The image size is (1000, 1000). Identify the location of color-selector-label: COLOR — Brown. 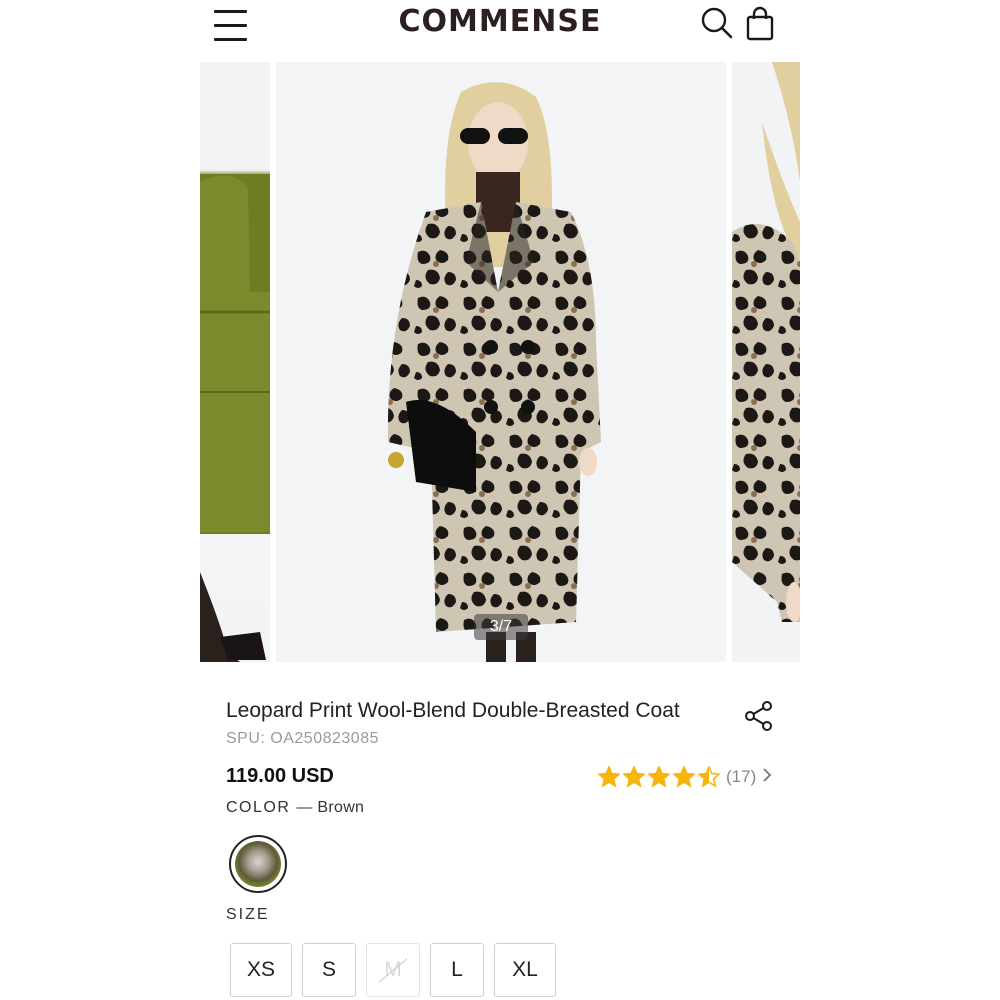
(295, 808).